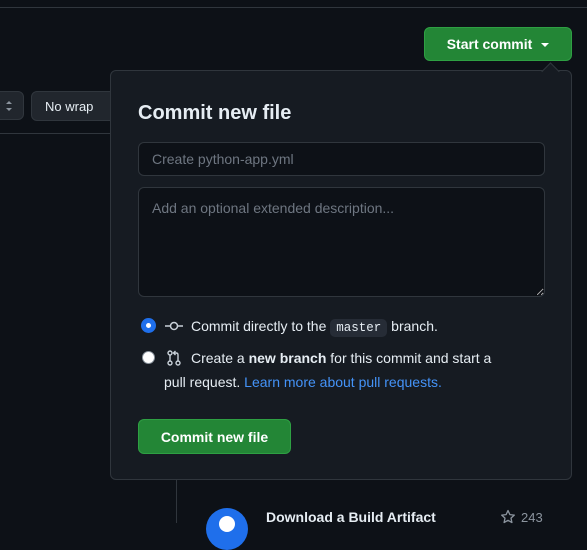 The width and height of the screenshot is (587, 550). What do you see at coordinates (343, 382) in the screenshot?
I see `learn-more-link: Learn more about pull requests.` at bounding box center [343, 382].